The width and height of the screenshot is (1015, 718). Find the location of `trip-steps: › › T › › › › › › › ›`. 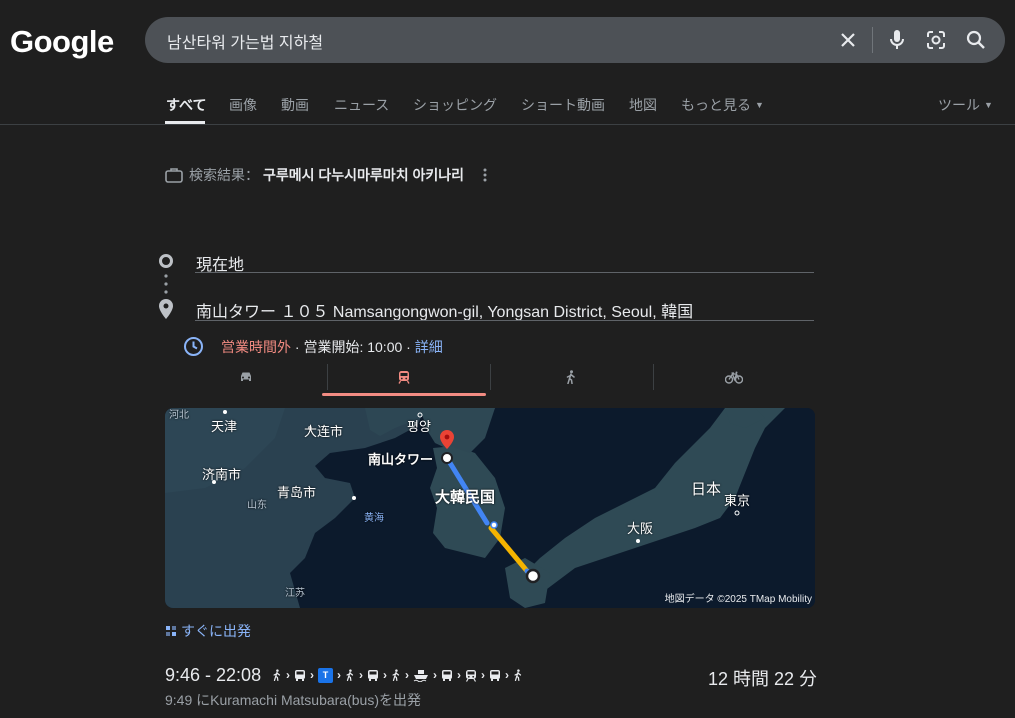

trip-steps: › › T › › › › › › › › is located at coordinates (397, 675).